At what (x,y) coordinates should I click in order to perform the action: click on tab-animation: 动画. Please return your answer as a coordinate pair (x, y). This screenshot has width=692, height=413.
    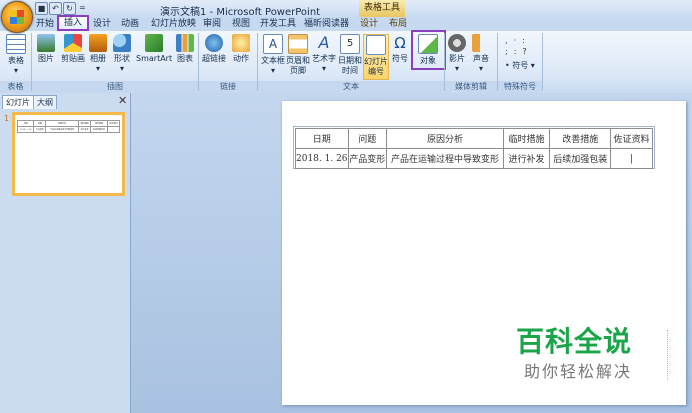
    Looking at the image, I should click on (130, 24).